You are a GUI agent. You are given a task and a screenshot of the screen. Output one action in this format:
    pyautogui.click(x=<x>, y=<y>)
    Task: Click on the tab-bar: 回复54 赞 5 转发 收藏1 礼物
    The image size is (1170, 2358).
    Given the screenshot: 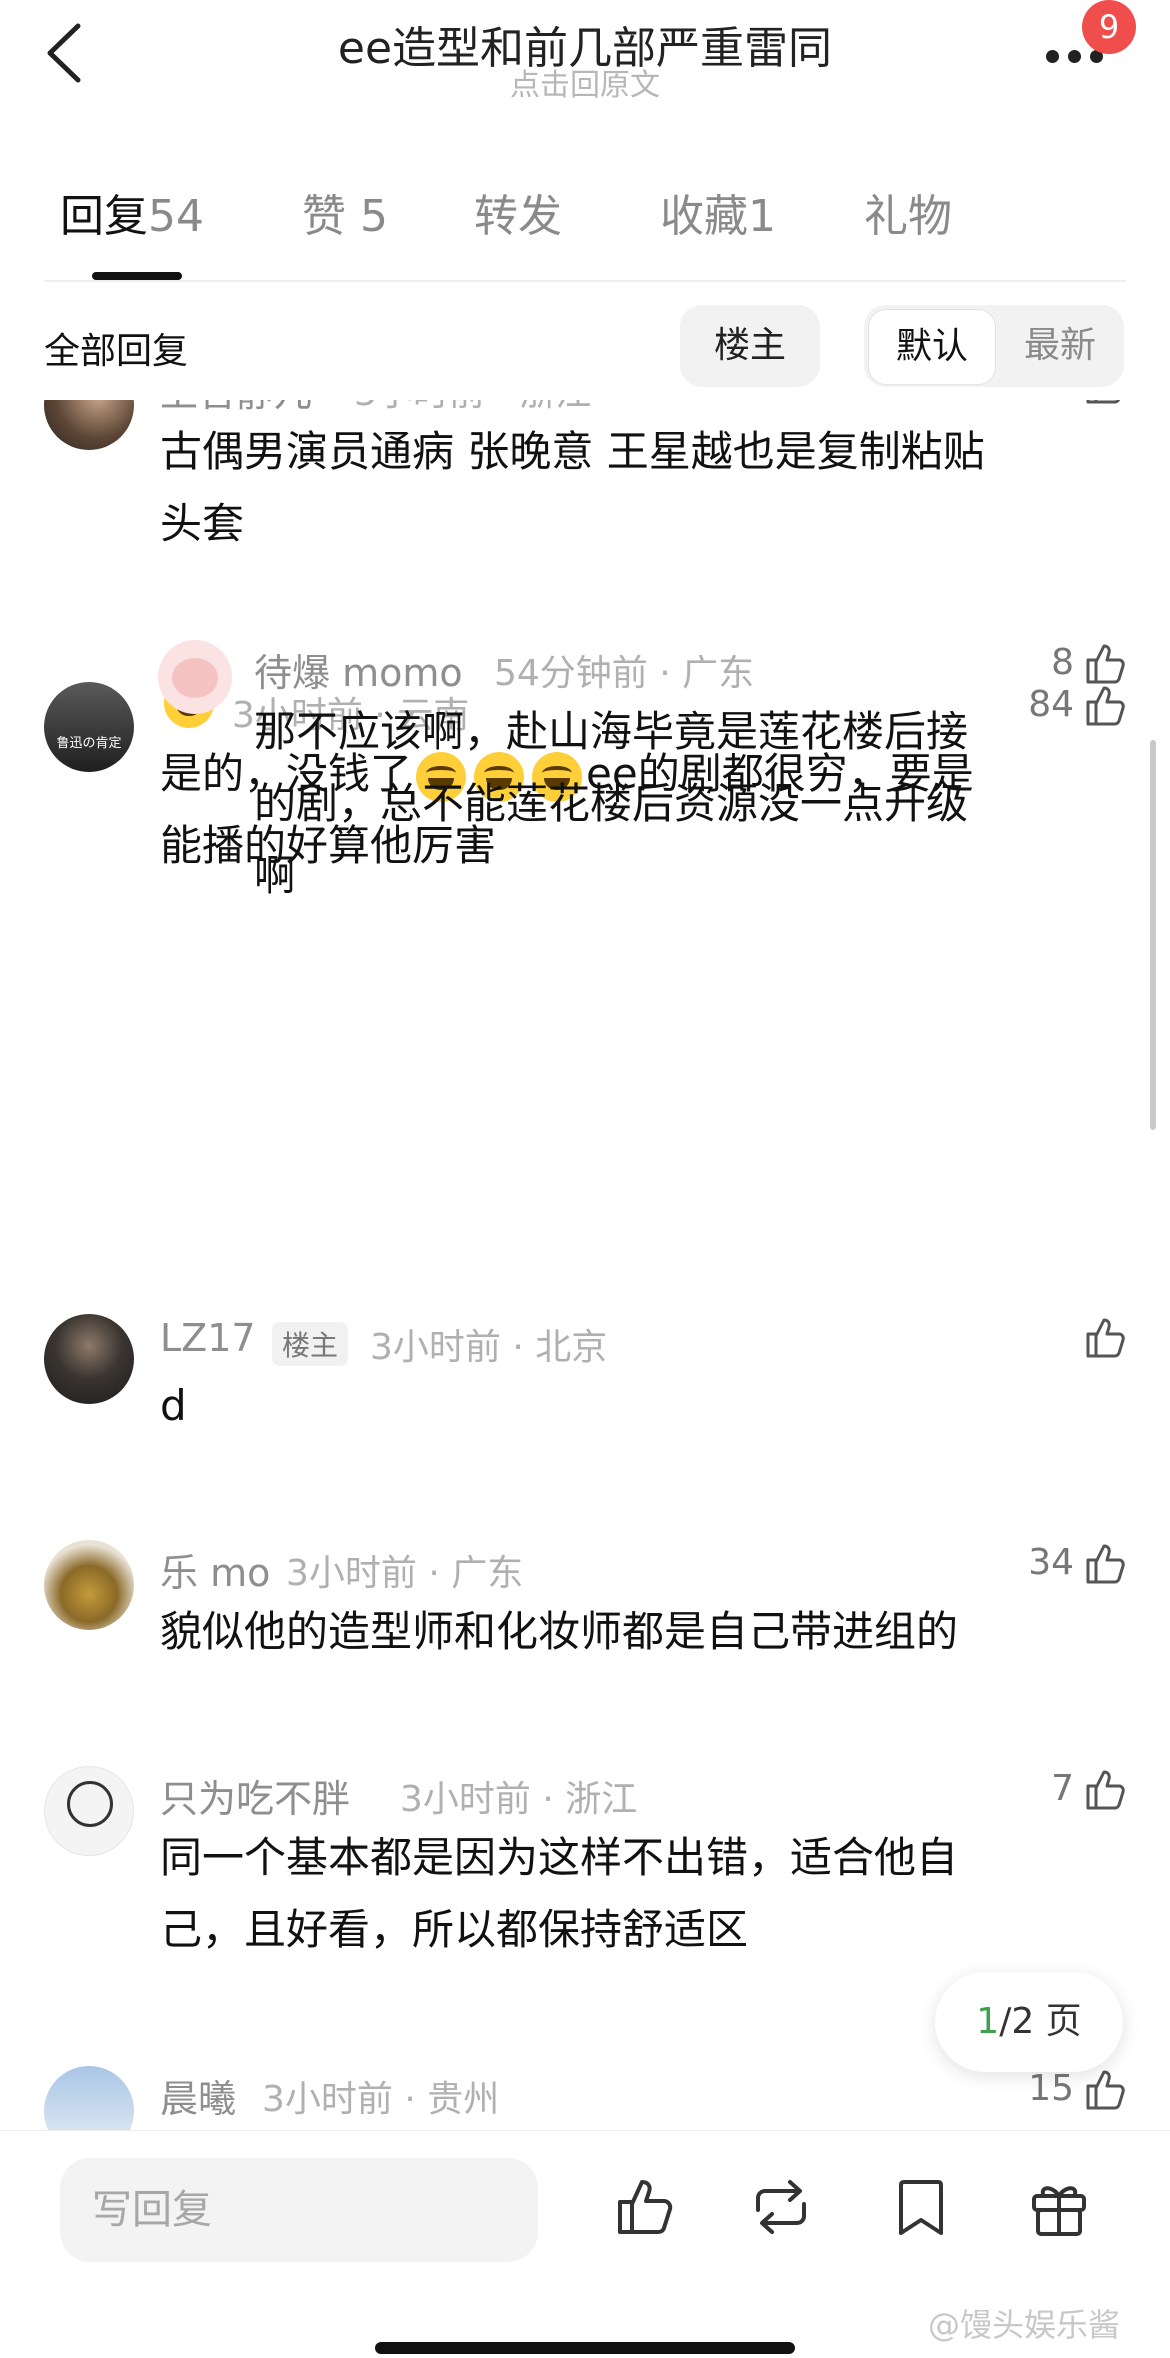 What is the action you would take?
    pyautogui.click(x=585, y=230)
    